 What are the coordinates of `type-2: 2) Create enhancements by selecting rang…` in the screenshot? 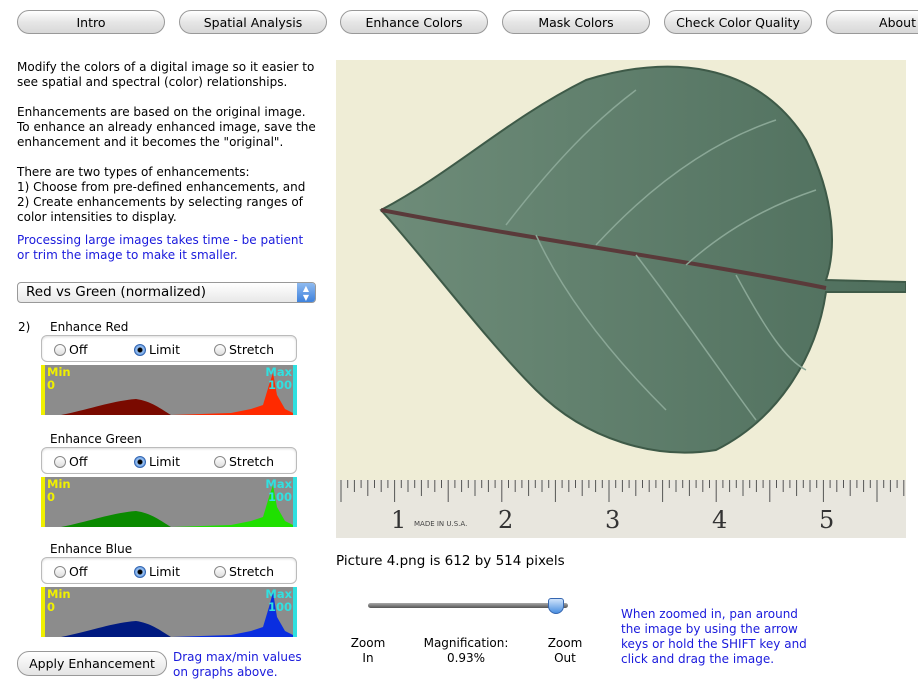 It's located at (160, 209).